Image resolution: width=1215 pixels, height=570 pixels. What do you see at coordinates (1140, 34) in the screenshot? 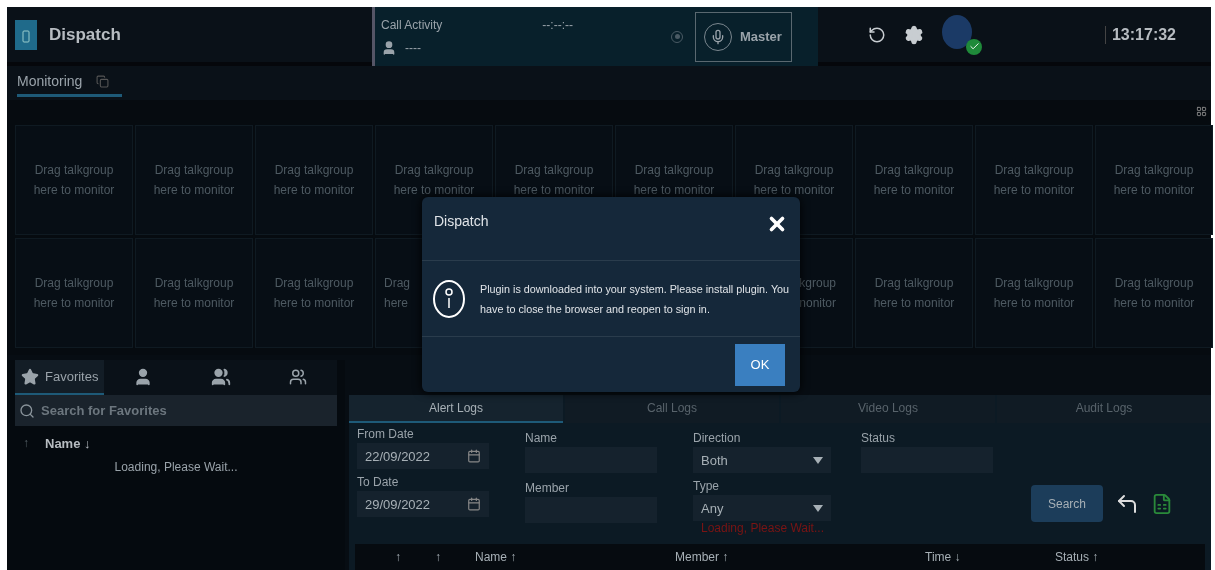
I see `clock: 13:17:32` at bounding box center [1140, 34].